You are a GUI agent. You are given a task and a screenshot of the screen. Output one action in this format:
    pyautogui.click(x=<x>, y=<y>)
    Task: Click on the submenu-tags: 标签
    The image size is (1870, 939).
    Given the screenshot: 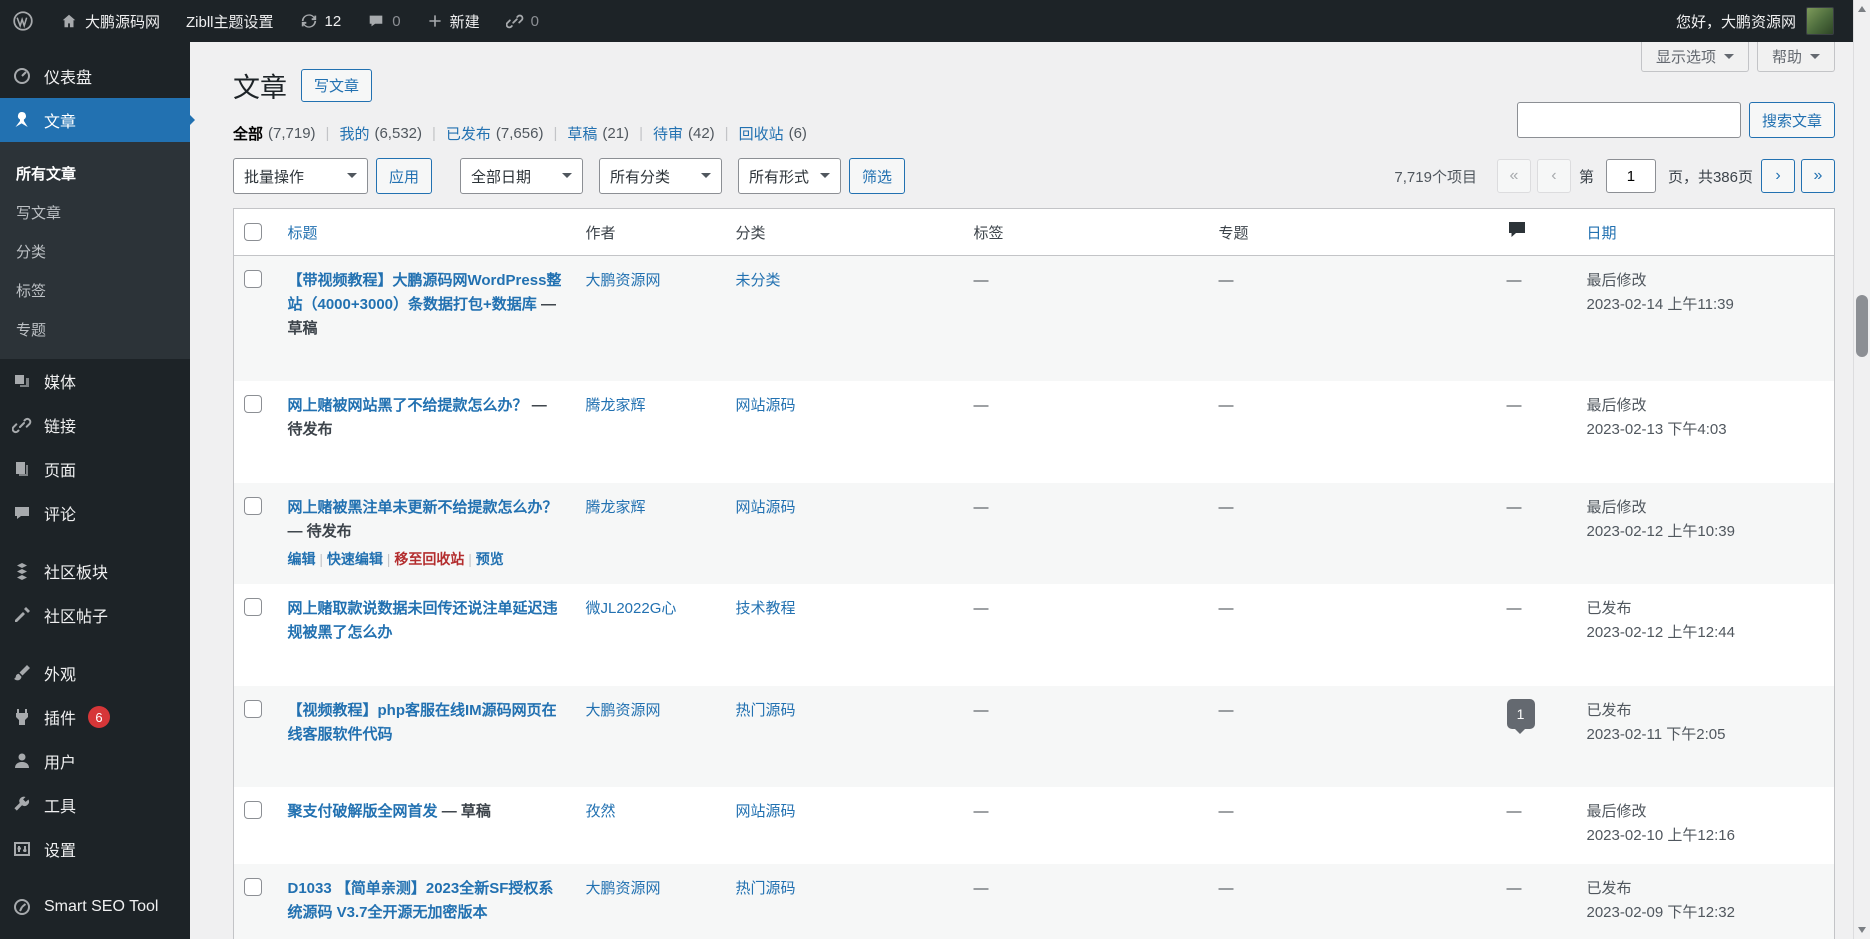 What is the action you would take?
    pyautogui.click(x=95, y=290)
    